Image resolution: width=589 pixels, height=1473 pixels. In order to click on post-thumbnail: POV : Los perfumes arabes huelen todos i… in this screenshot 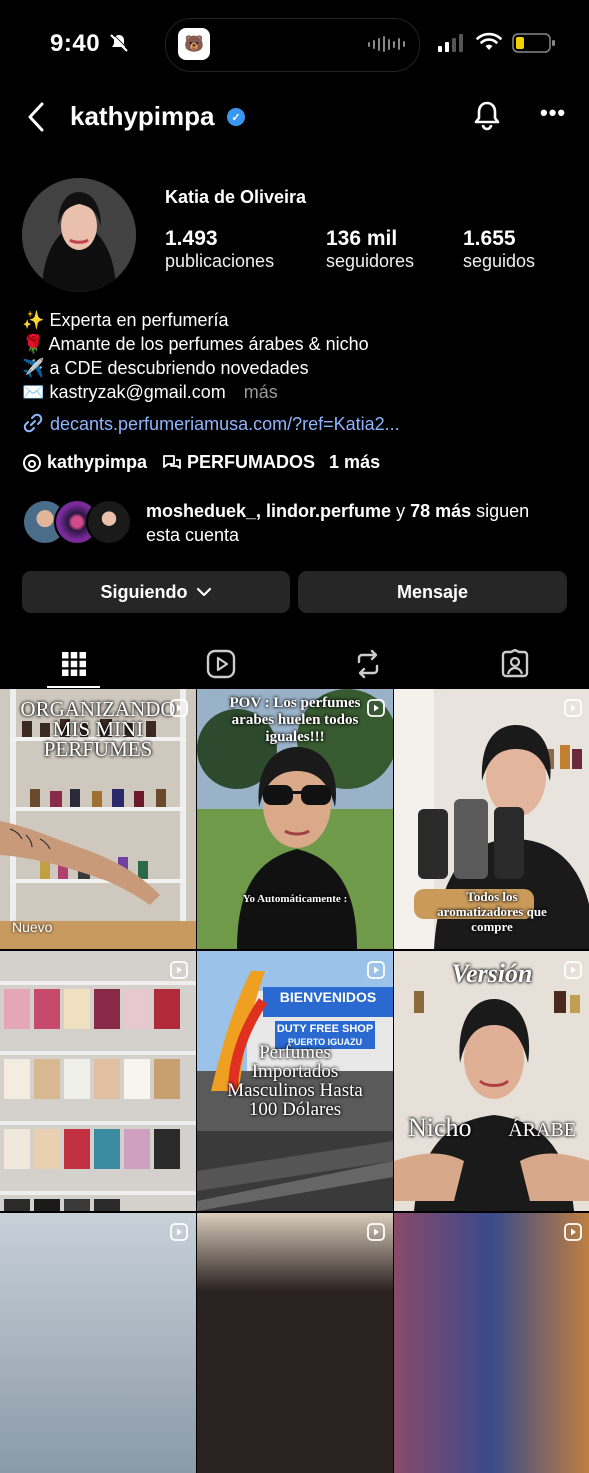, I will do `click(295, 819)`.